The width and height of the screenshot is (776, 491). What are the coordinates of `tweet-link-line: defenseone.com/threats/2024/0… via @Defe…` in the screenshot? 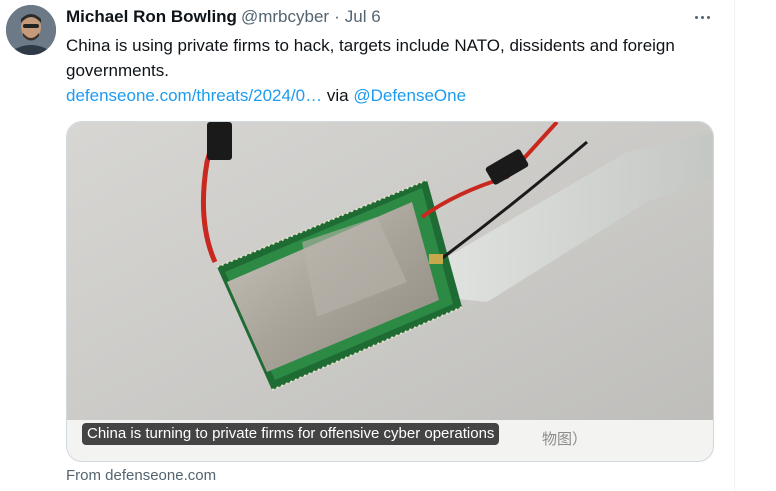 It's located at (266, 95).